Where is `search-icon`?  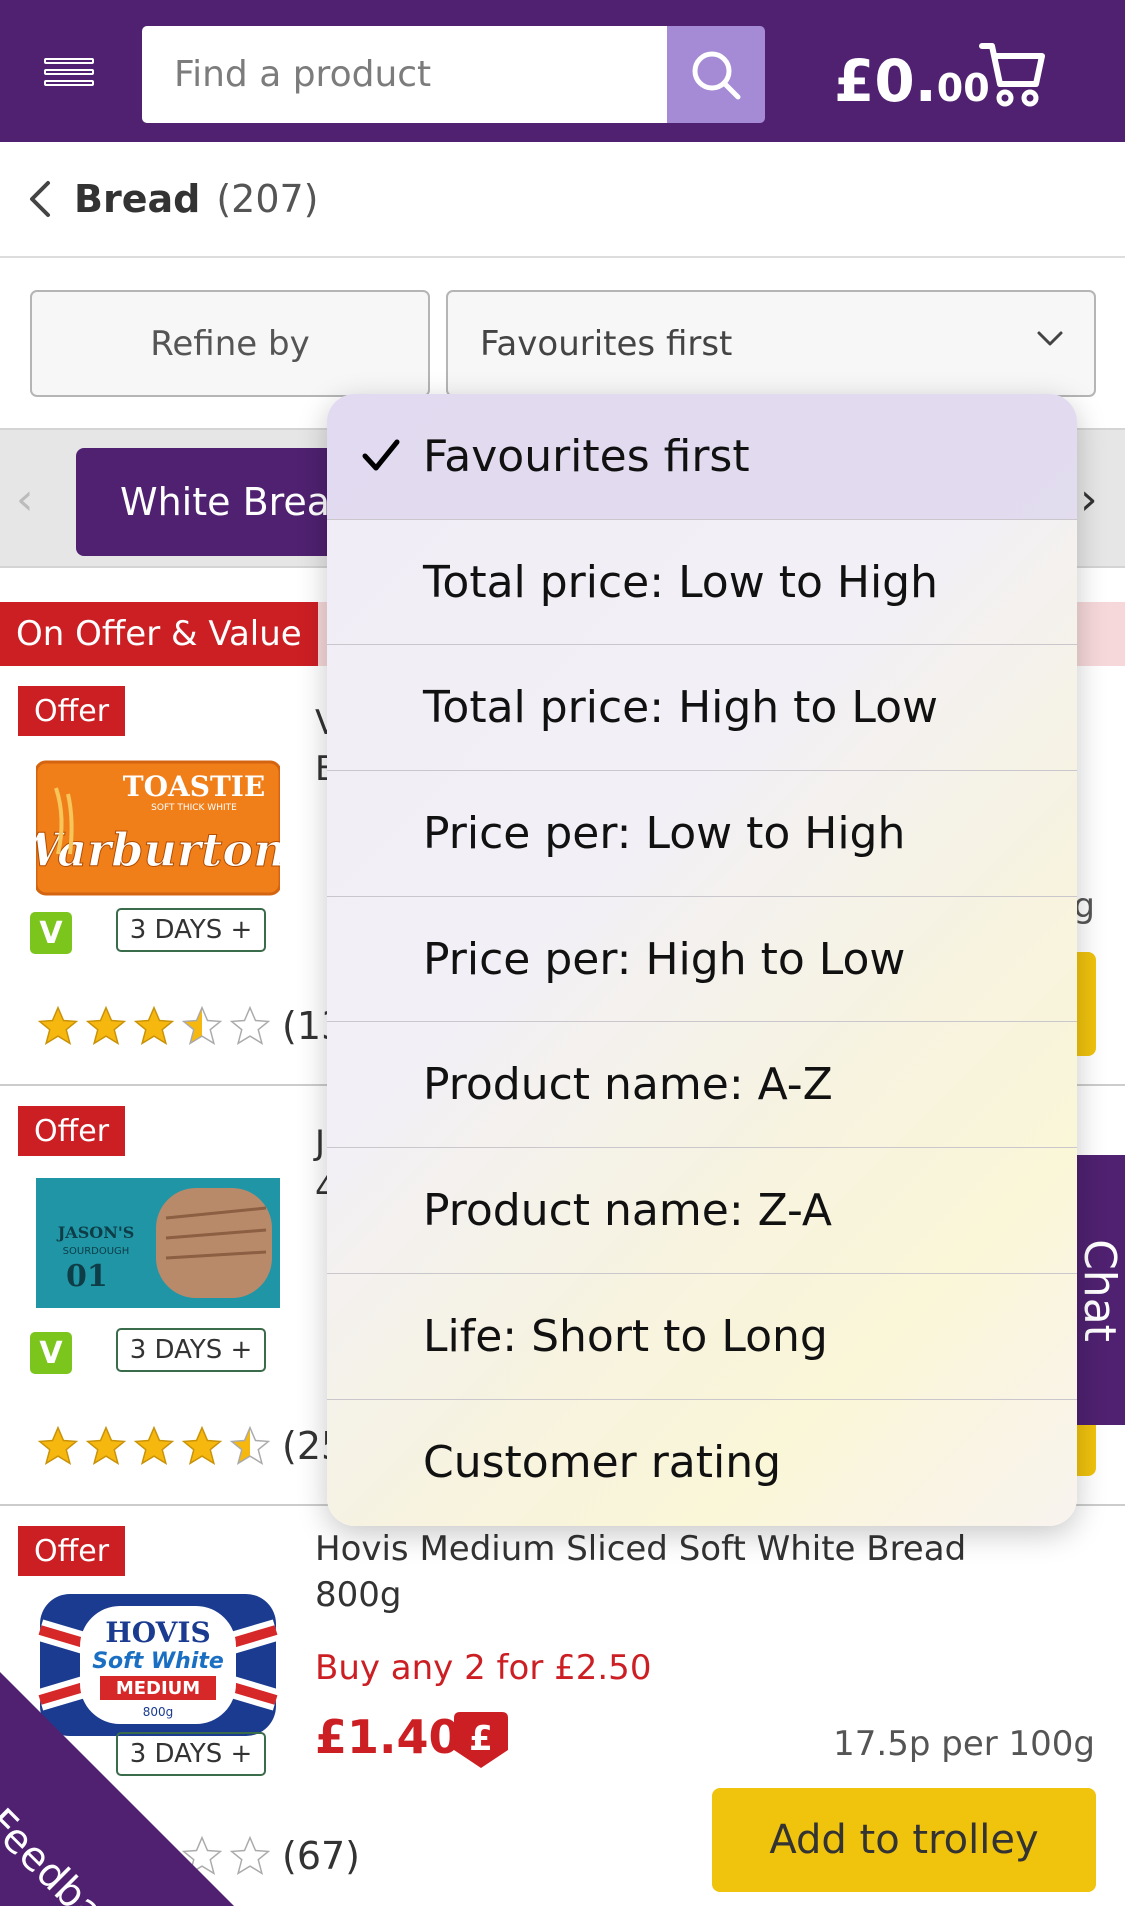 search-icon is located at coordinates (716, 75).